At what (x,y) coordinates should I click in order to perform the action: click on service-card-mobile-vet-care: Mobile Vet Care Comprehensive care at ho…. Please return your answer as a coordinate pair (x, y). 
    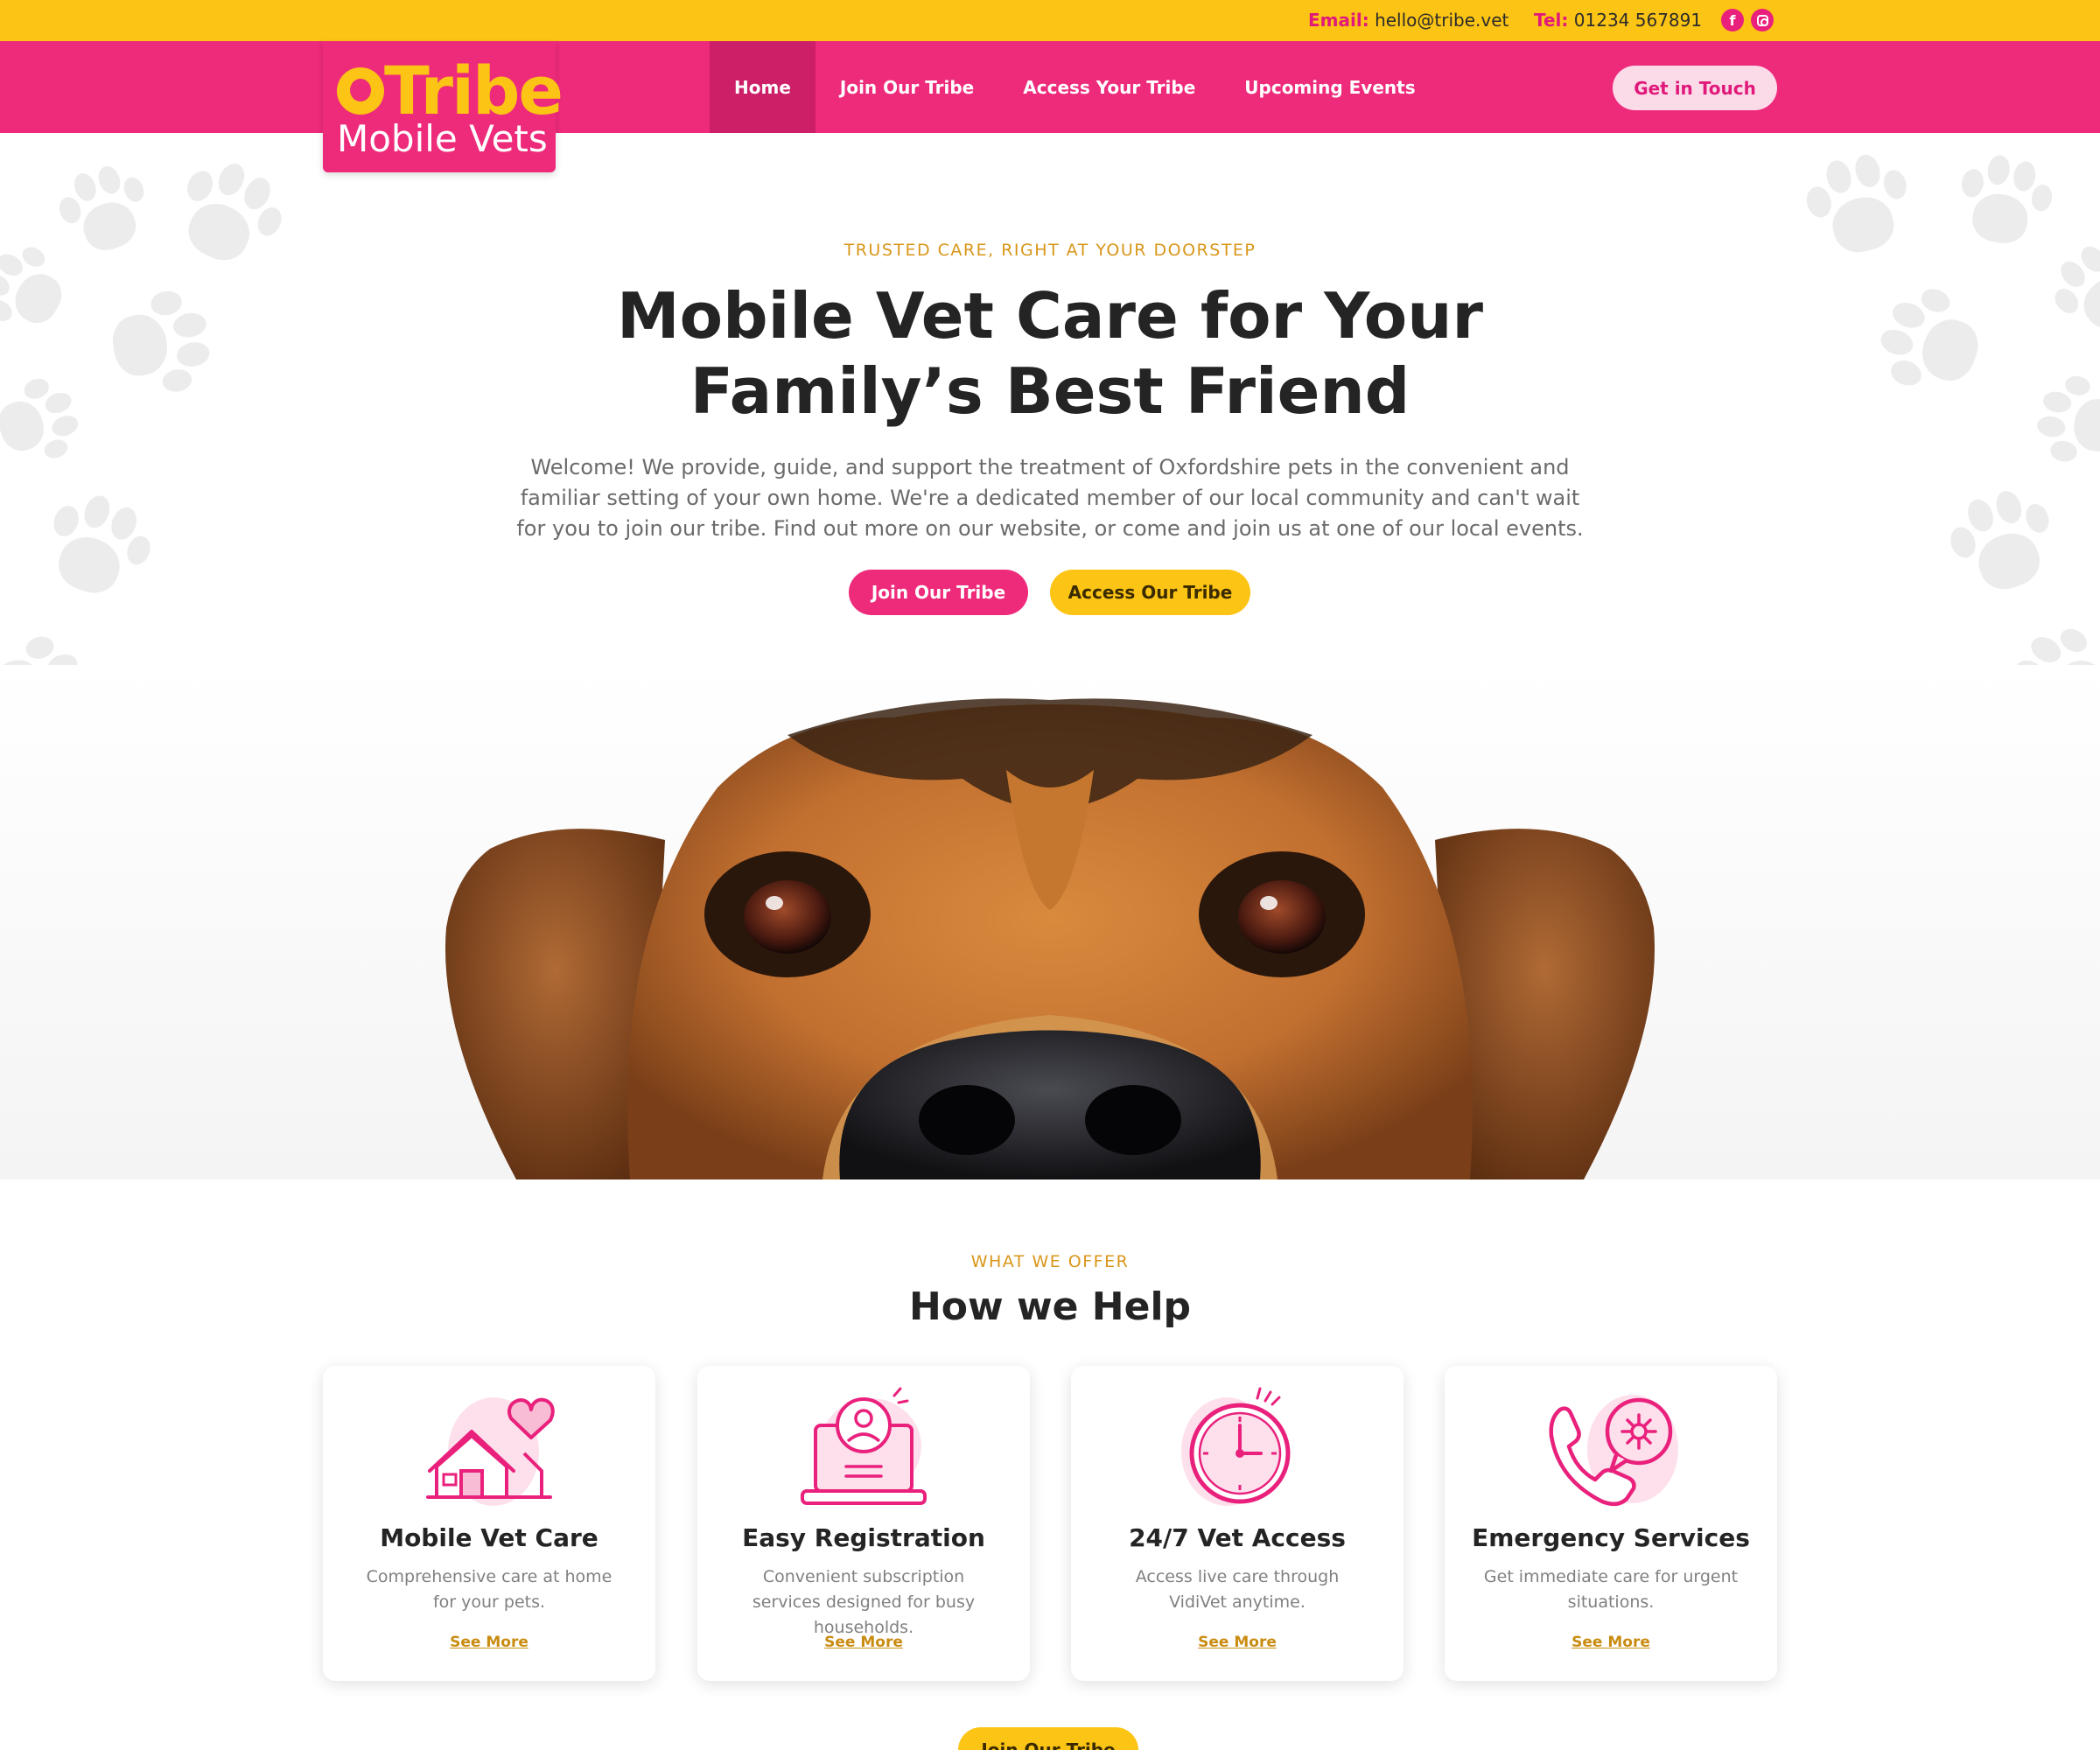
    Looking at the image, I should click on (489, 1523).